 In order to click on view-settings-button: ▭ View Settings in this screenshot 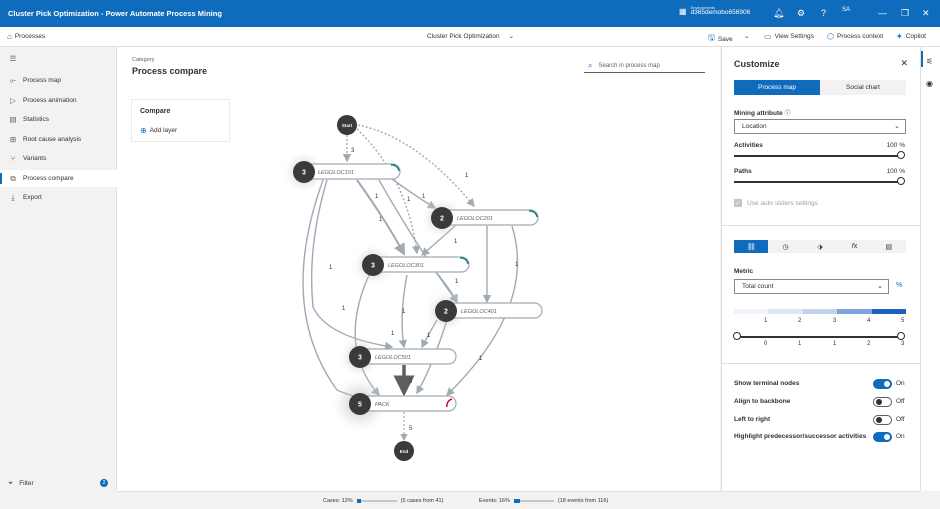, I will do `click(789, 36)`.